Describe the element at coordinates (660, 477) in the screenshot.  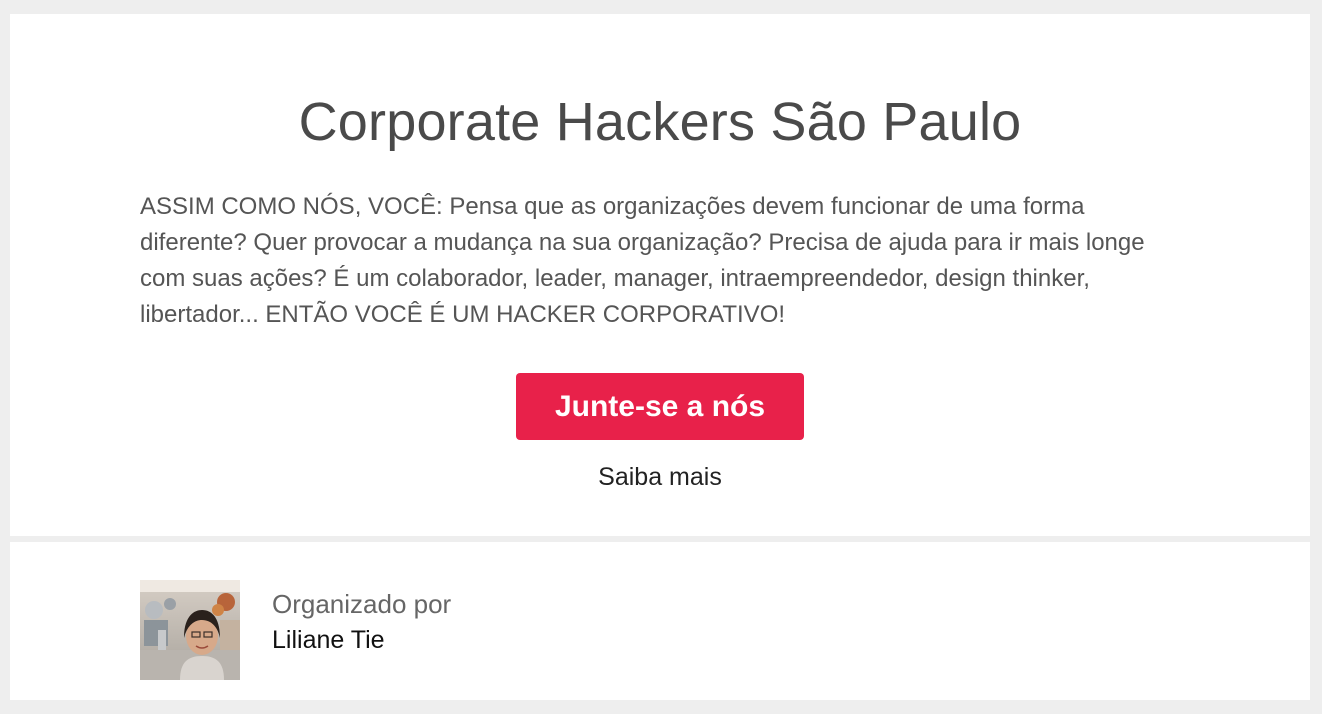
I see `learn-more-link: Saiba mais` at that location.